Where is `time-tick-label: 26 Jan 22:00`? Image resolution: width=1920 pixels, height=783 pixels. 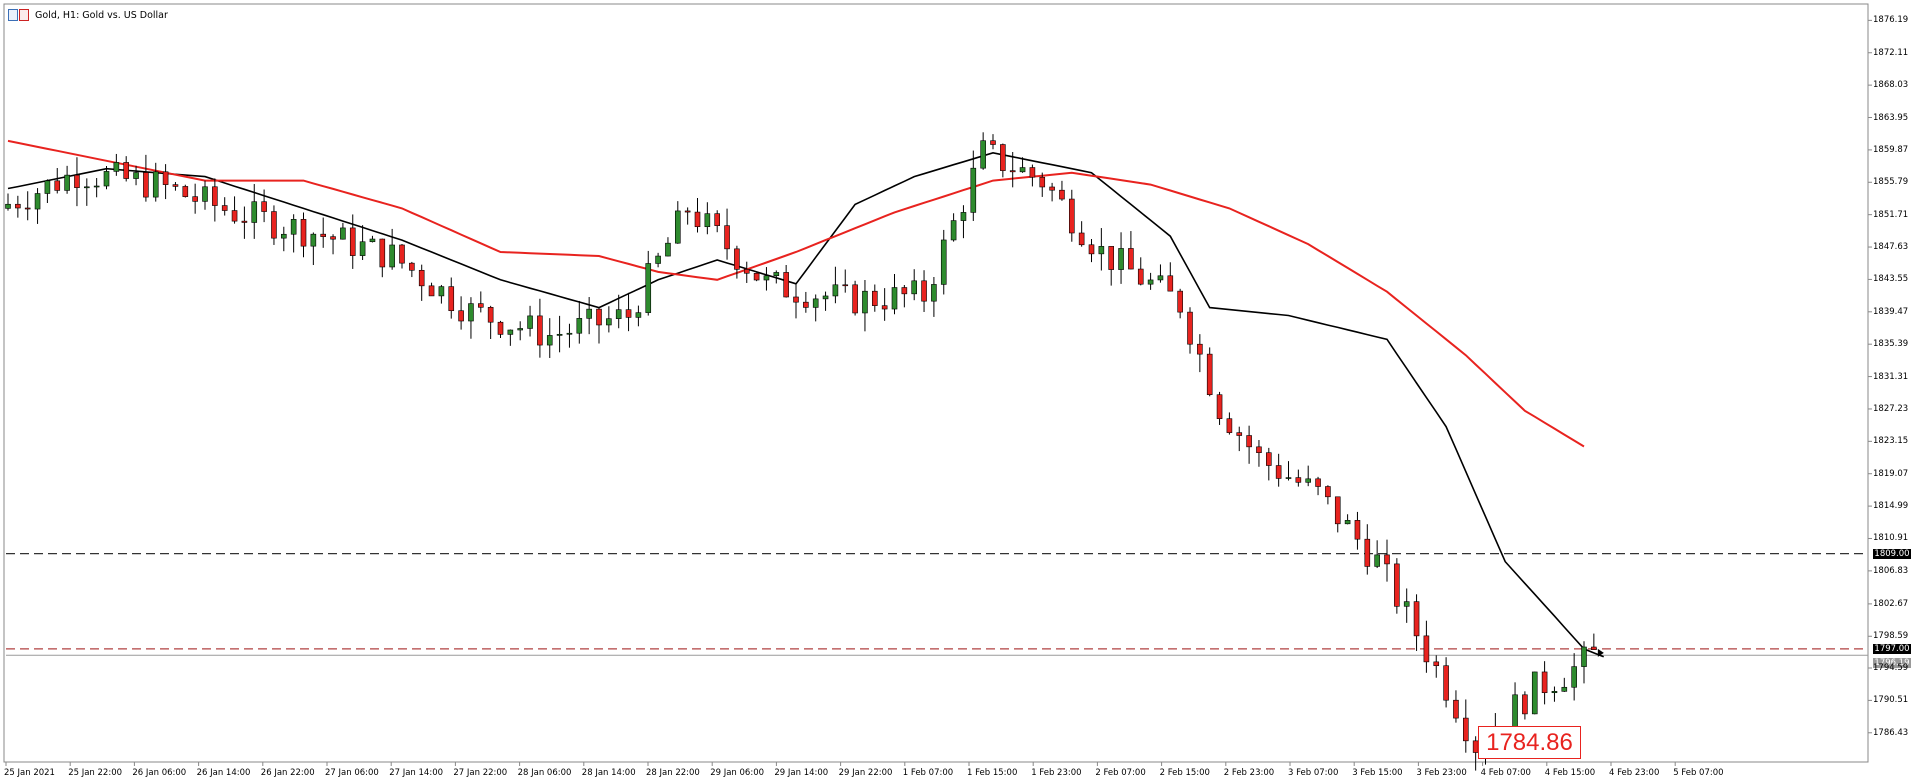 time-tick-label: 26 Jan 22:00 is located at coordinates (287, 773).